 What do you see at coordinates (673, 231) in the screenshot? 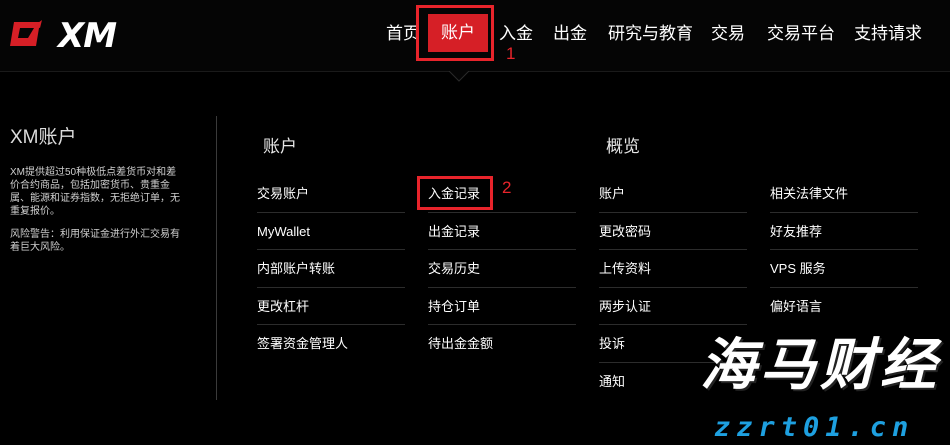
I see `menu-change-password: 更改密码` at bounding box center [673, 231].